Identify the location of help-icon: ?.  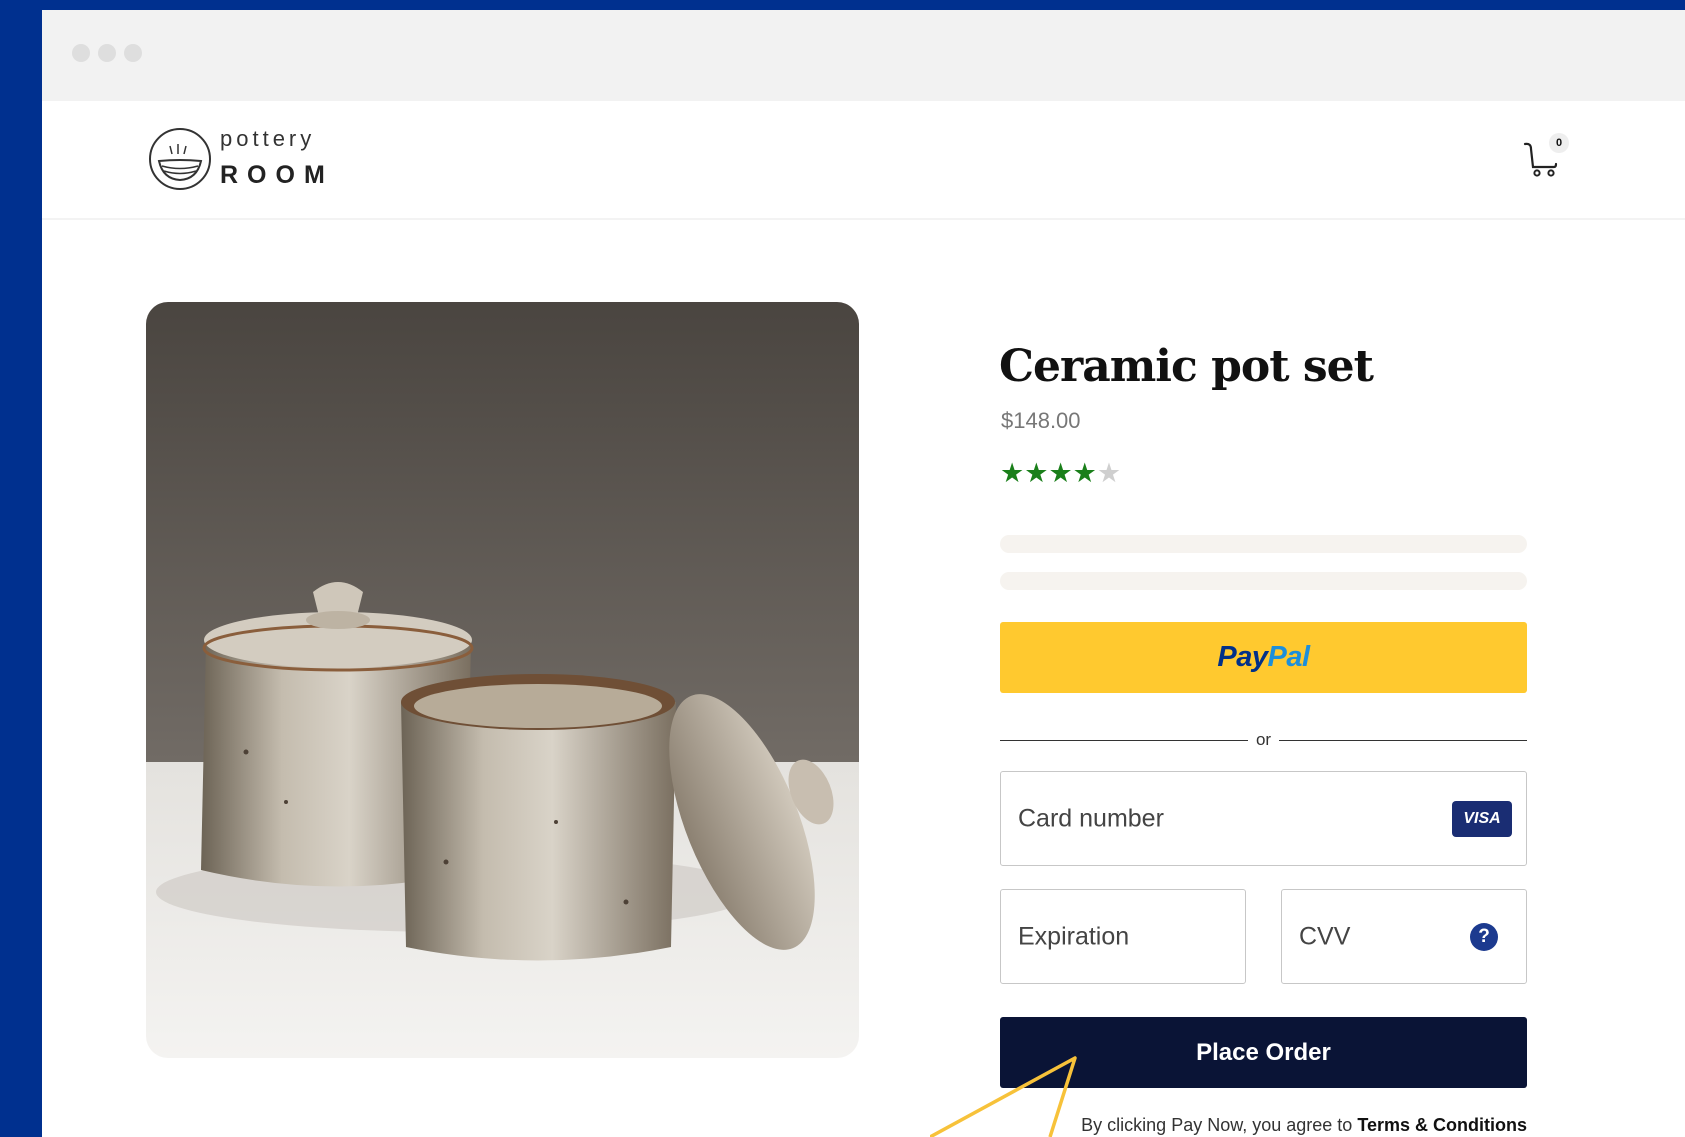
(1484, 936).